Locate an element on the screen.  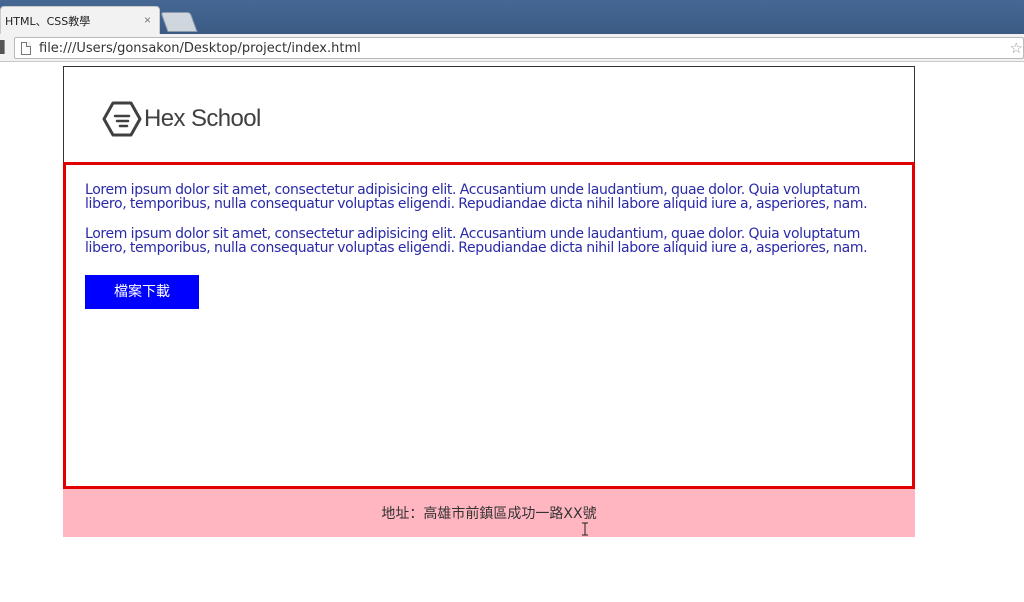
download-button: 檔案下載 is located at coordinates (142, 292).